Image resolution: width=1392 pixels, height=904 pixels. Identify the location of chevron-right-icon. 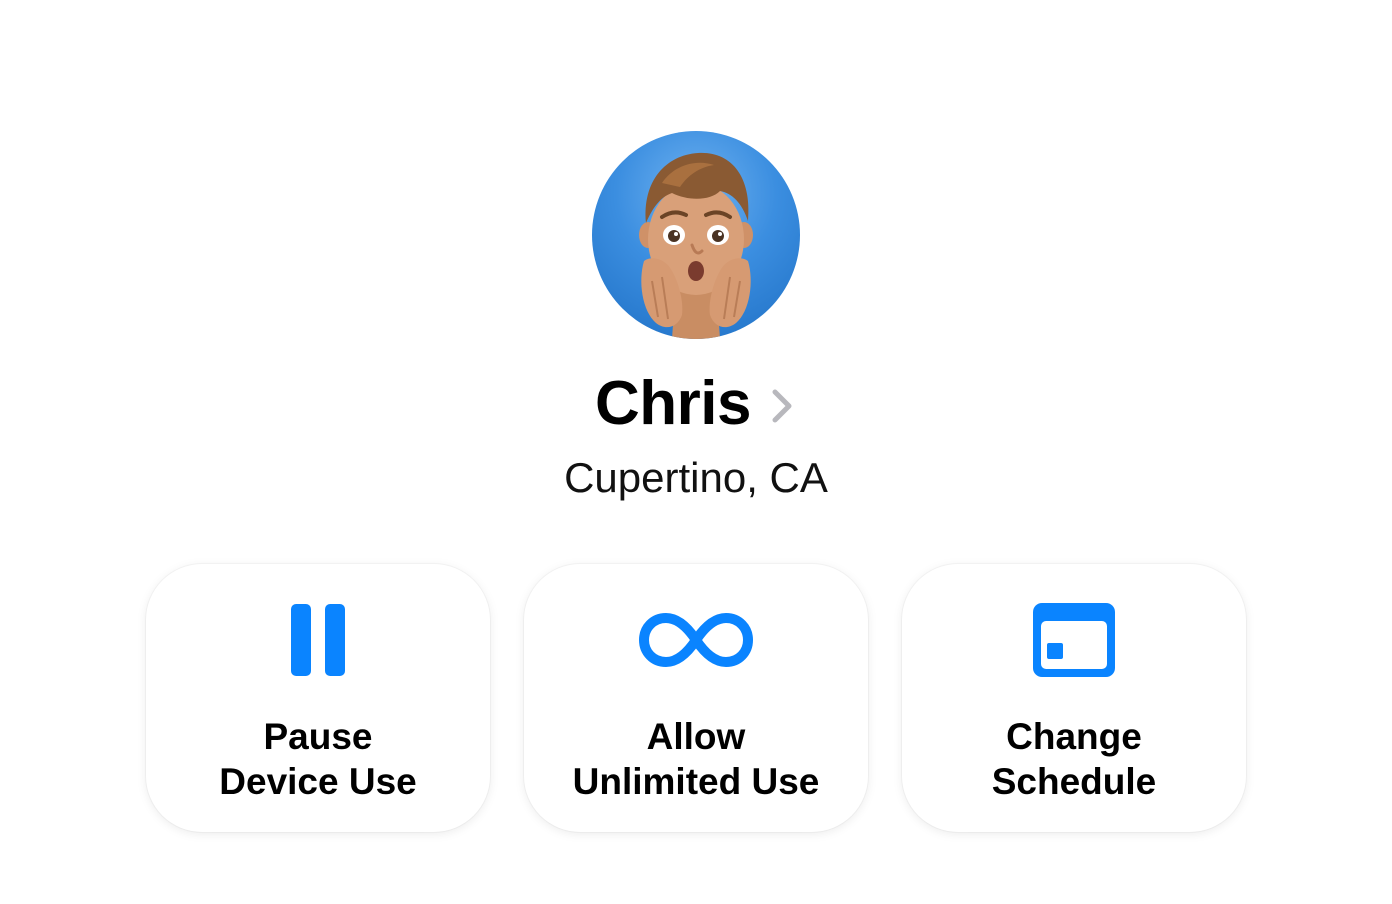
(783, 406).